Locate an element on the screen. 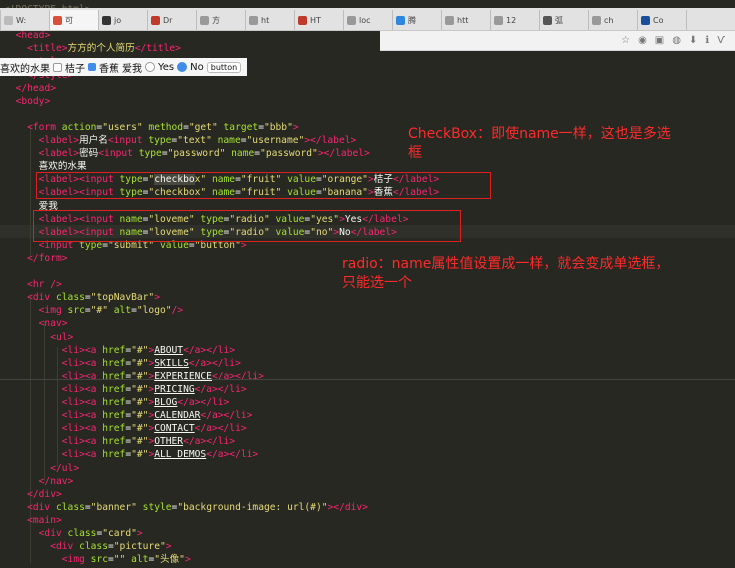 The image size is (735, 568). code-token: ABOUT is located at coordinates (169, 350).